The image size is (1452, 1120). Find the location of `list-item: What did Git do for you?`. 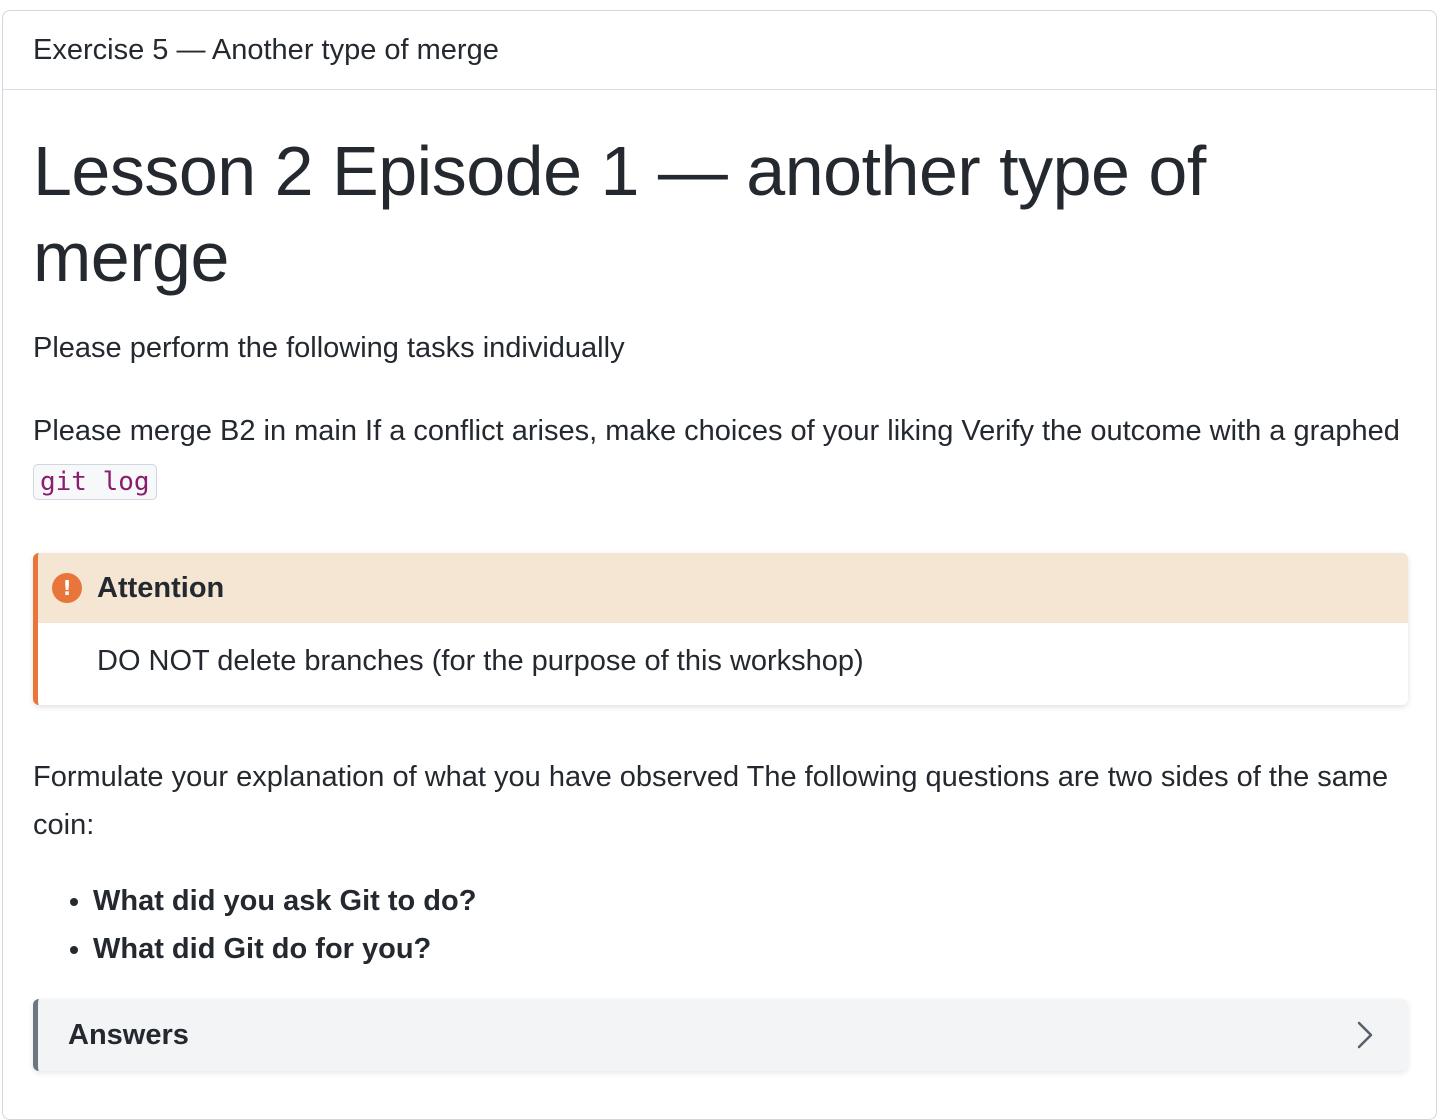

list-item: What did Git do for you? is located at coordinates (750, 949).